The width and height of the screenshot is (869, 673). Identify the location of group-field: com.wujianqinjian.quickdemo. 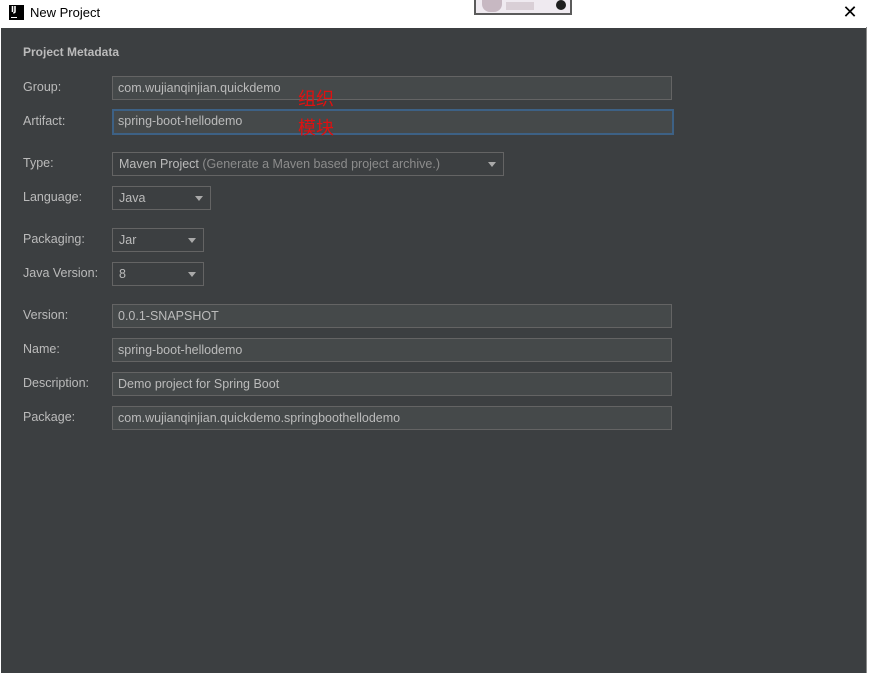
(392, 88).